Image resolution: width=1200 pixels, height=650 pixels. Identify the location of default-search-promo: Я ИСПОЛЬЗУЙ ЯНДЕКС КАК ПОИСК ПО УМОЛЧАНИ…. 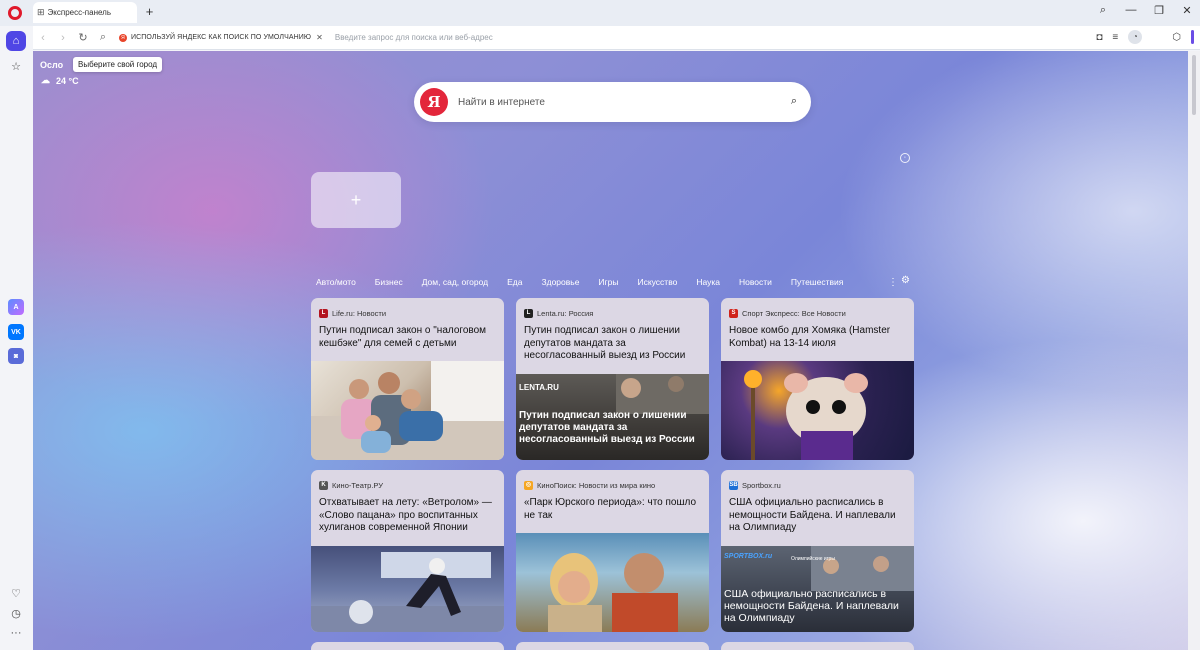
(221, 37).